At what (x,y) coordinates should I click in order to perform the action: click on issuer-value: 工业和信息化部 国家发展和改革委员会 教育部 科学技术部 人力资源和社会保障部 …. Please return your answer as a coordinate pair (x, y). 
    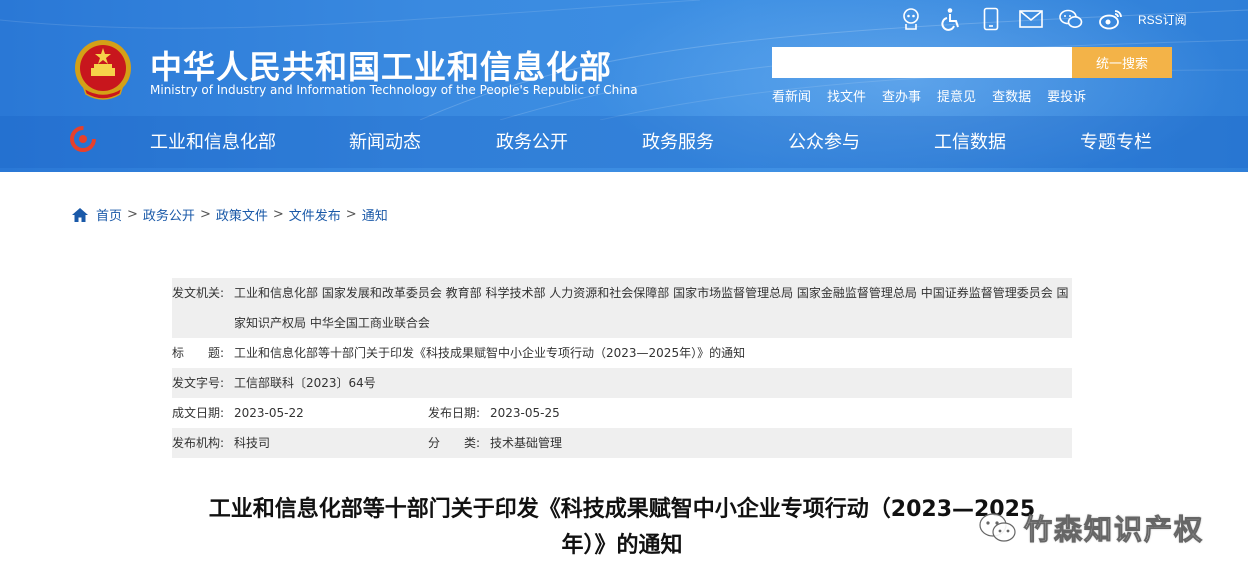
    Looking at the image, I should click on (653, 308).